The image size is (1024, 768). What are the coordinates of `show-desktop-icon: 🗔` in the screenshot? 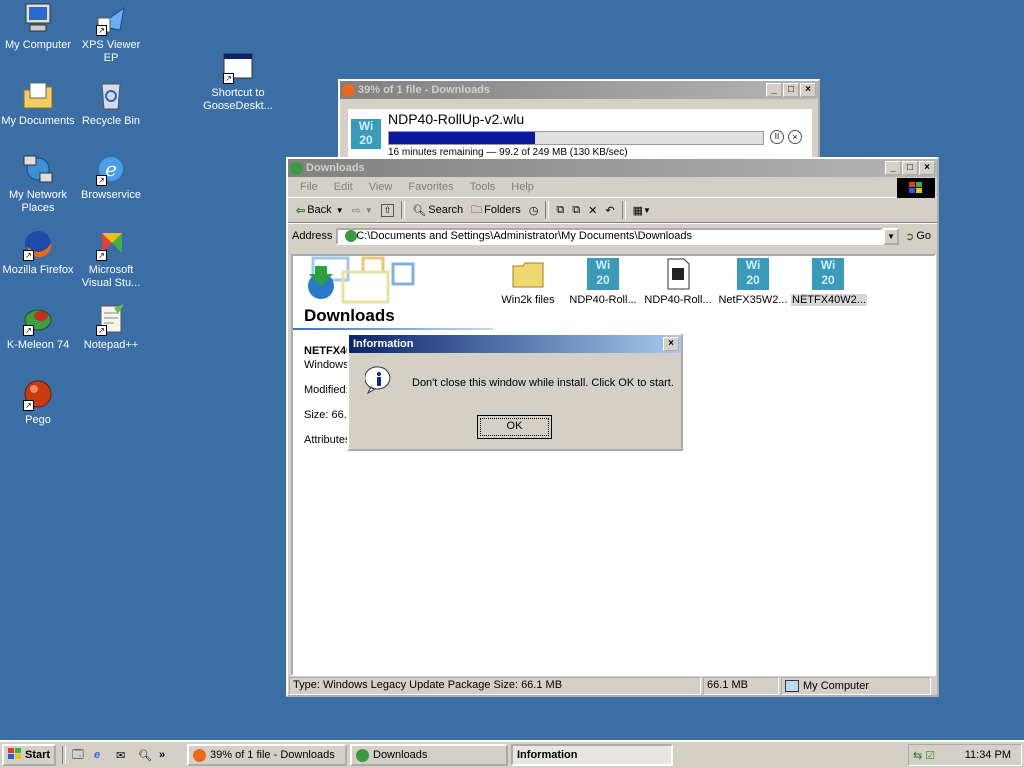 It's located at (80, 755).